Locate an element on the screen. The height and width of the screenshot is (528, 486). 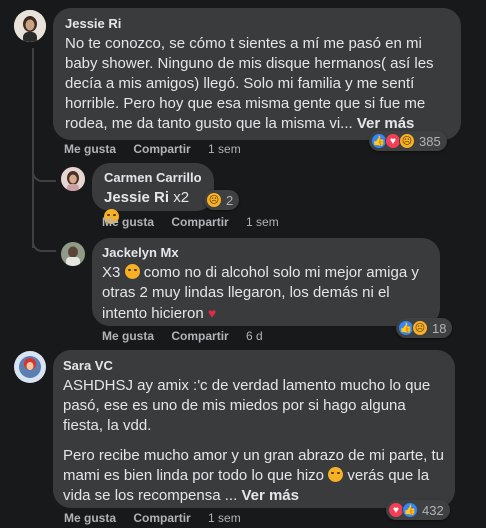
reaction-summary: ☹ 2 is located at coordinates (222, 200).